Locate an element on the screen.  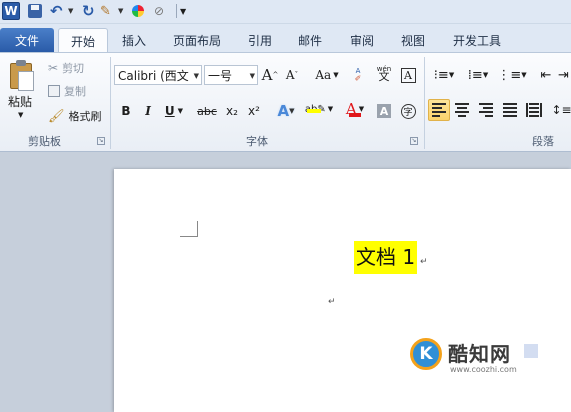
character-shading-button: A is located at coordinates (384, 111).